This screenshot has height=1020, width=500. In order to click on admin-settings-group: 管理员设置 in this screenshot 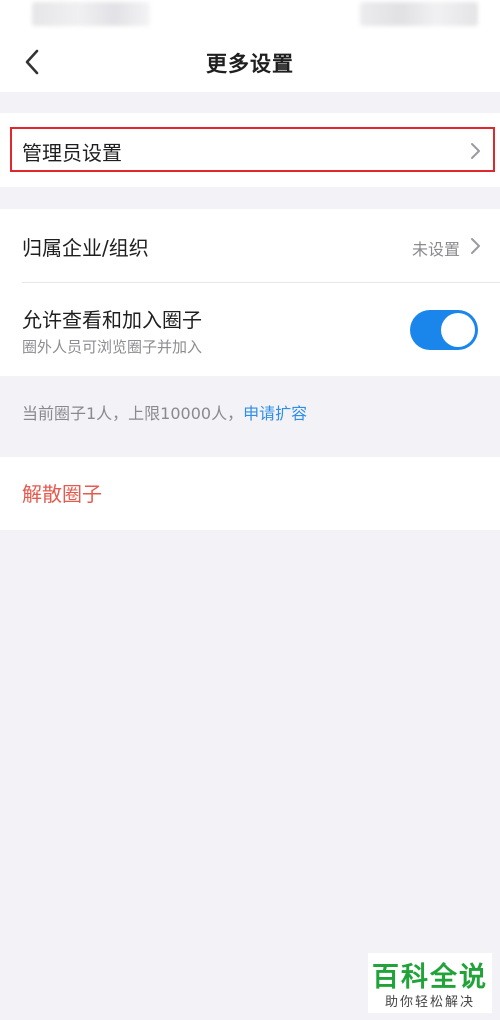, I will do `click(250, 150)`.